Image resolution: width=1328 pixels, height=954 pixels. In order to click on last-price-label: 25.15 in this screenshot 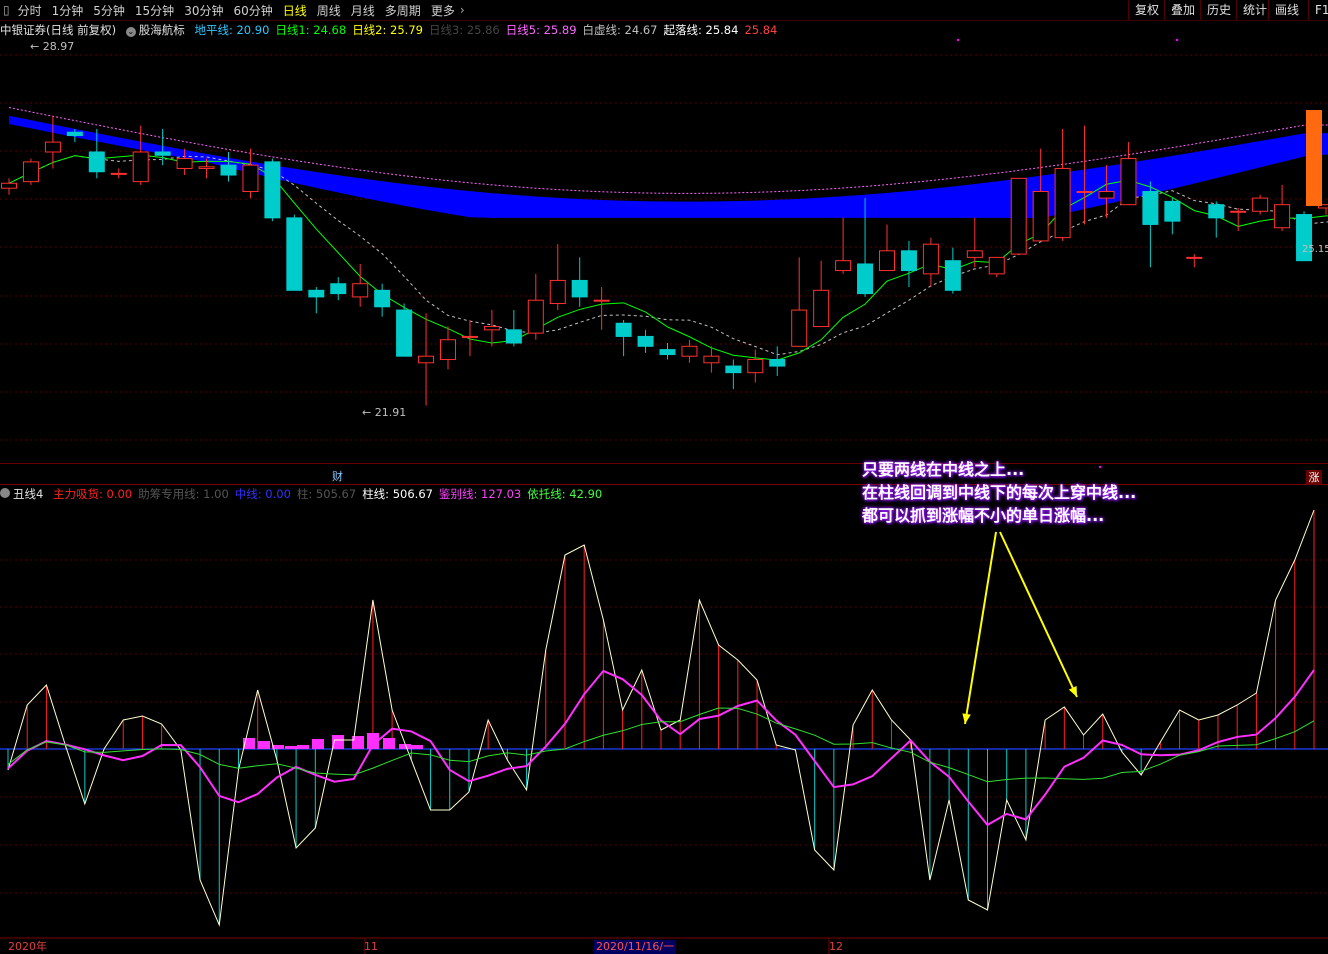, I will do `click(1315, 249)`.